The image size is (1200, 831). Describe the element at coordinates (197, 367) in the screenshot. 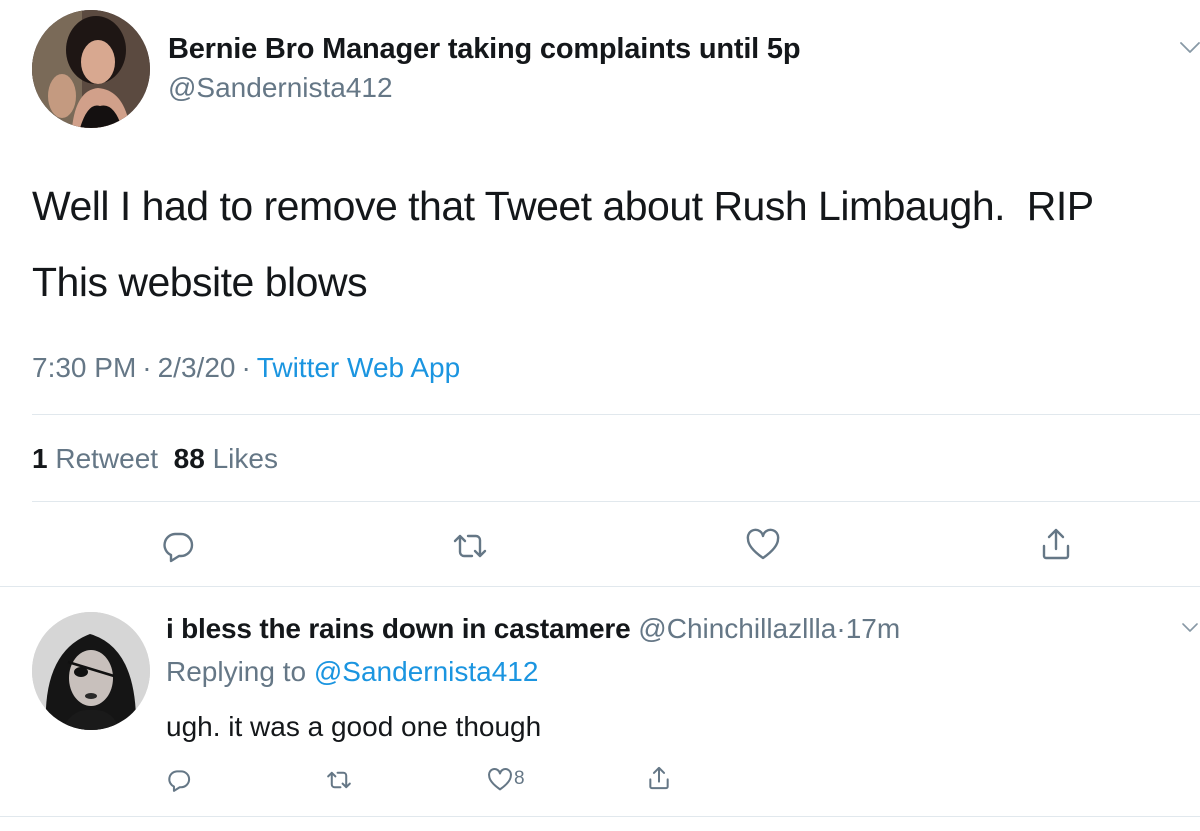

I see `tweet-date: 2/3/20` at that location.